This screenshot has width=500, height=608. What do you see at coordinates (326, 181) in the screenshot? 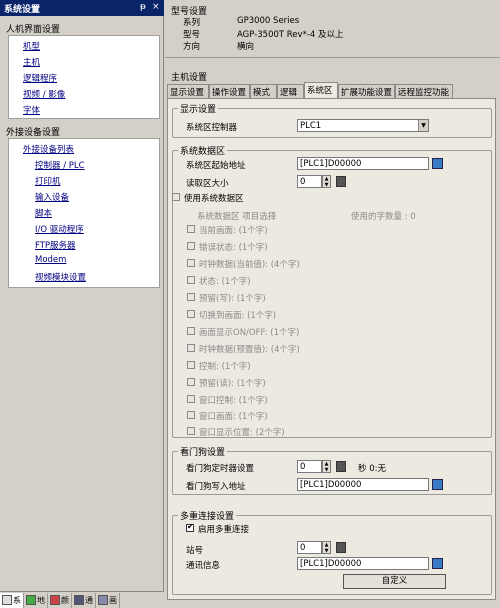
I see `read-size-spinner: ▲ ▼` at bounding box center [326, 181].